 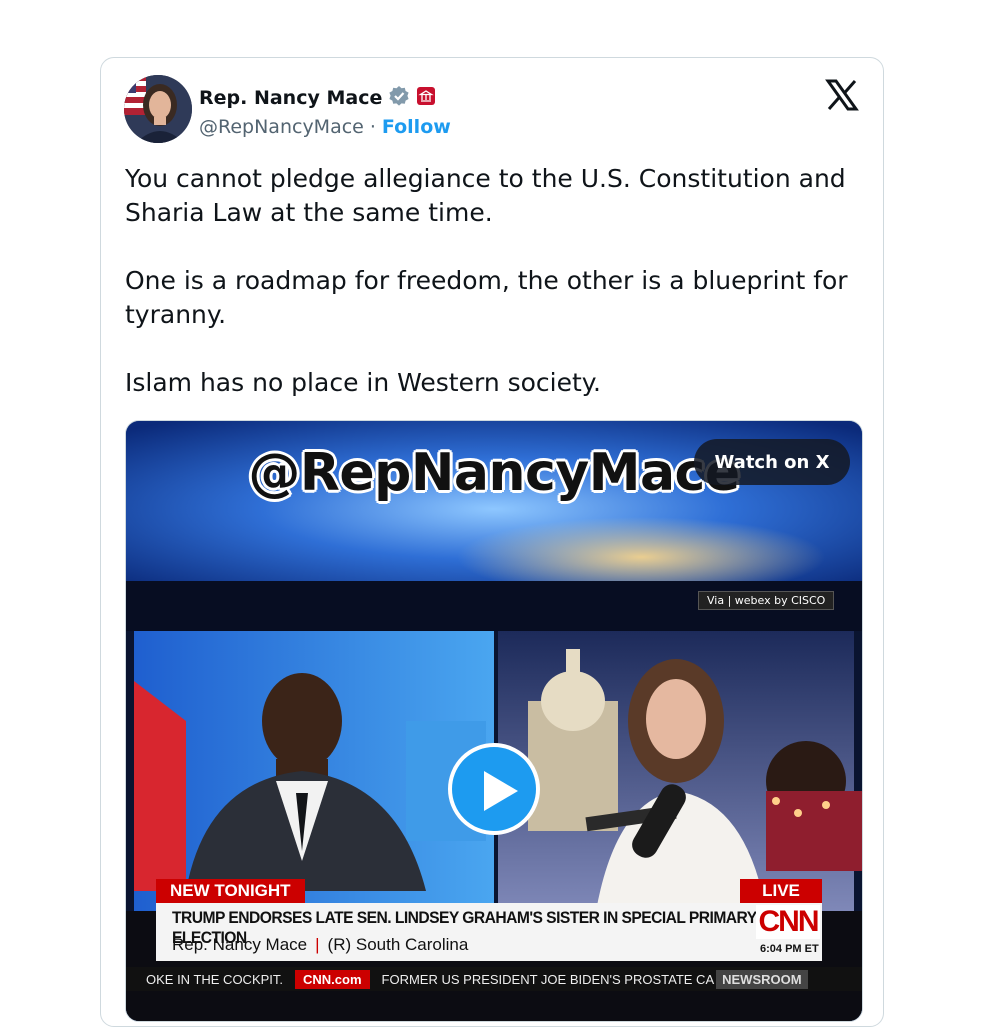 What do you see at coordinates (290, 98) in the screenshot?
I see `author-name: Rep. Nancy Mace` at bounding box center [290, 98].